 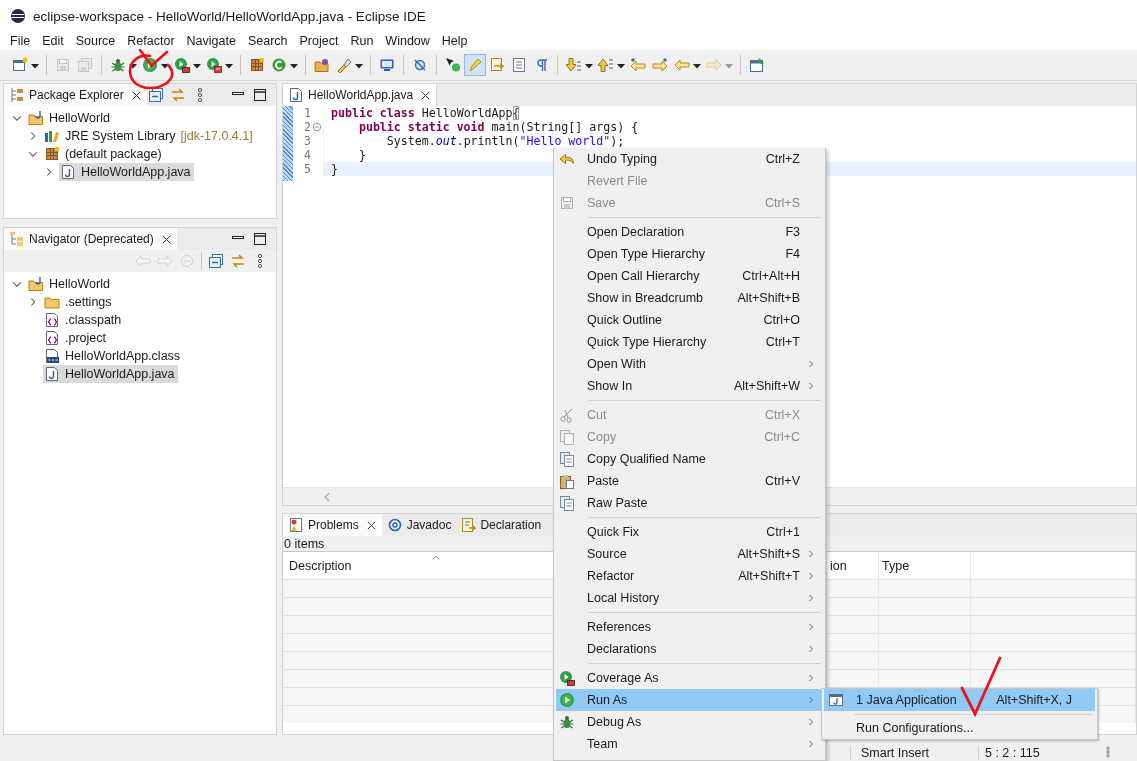 What do you see at coordinates (783, 342) in the screenshot?
I see `keyboard-shortcut: Ctrl+T` at bounding box center [783, 342].